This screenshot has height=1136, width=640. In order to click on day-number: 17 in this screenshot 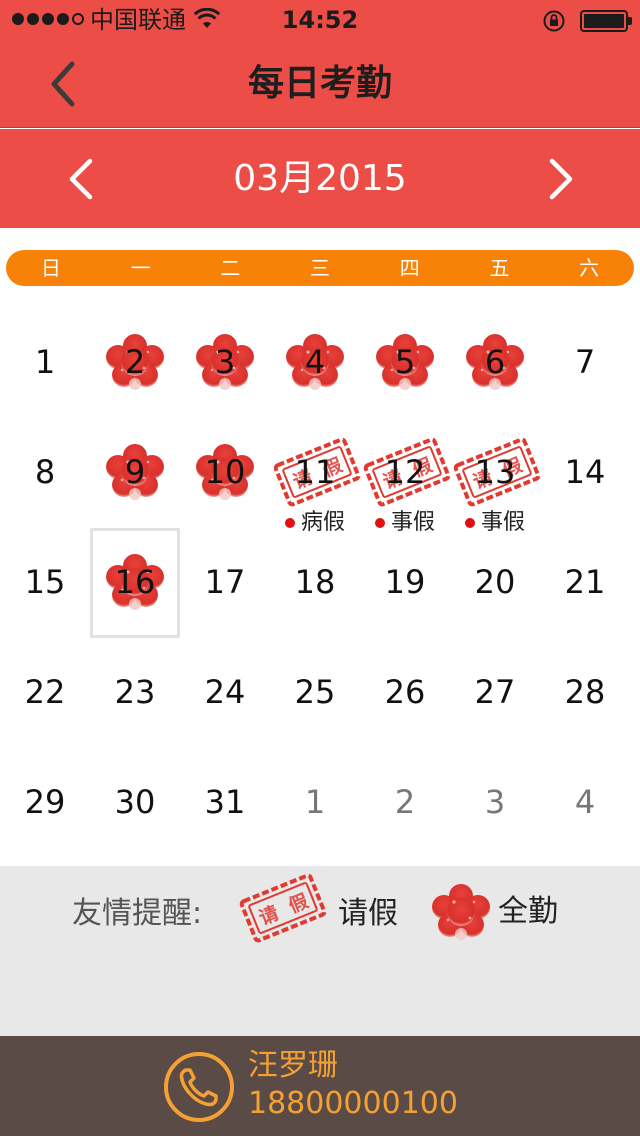, I will do `click(225, 582)`.